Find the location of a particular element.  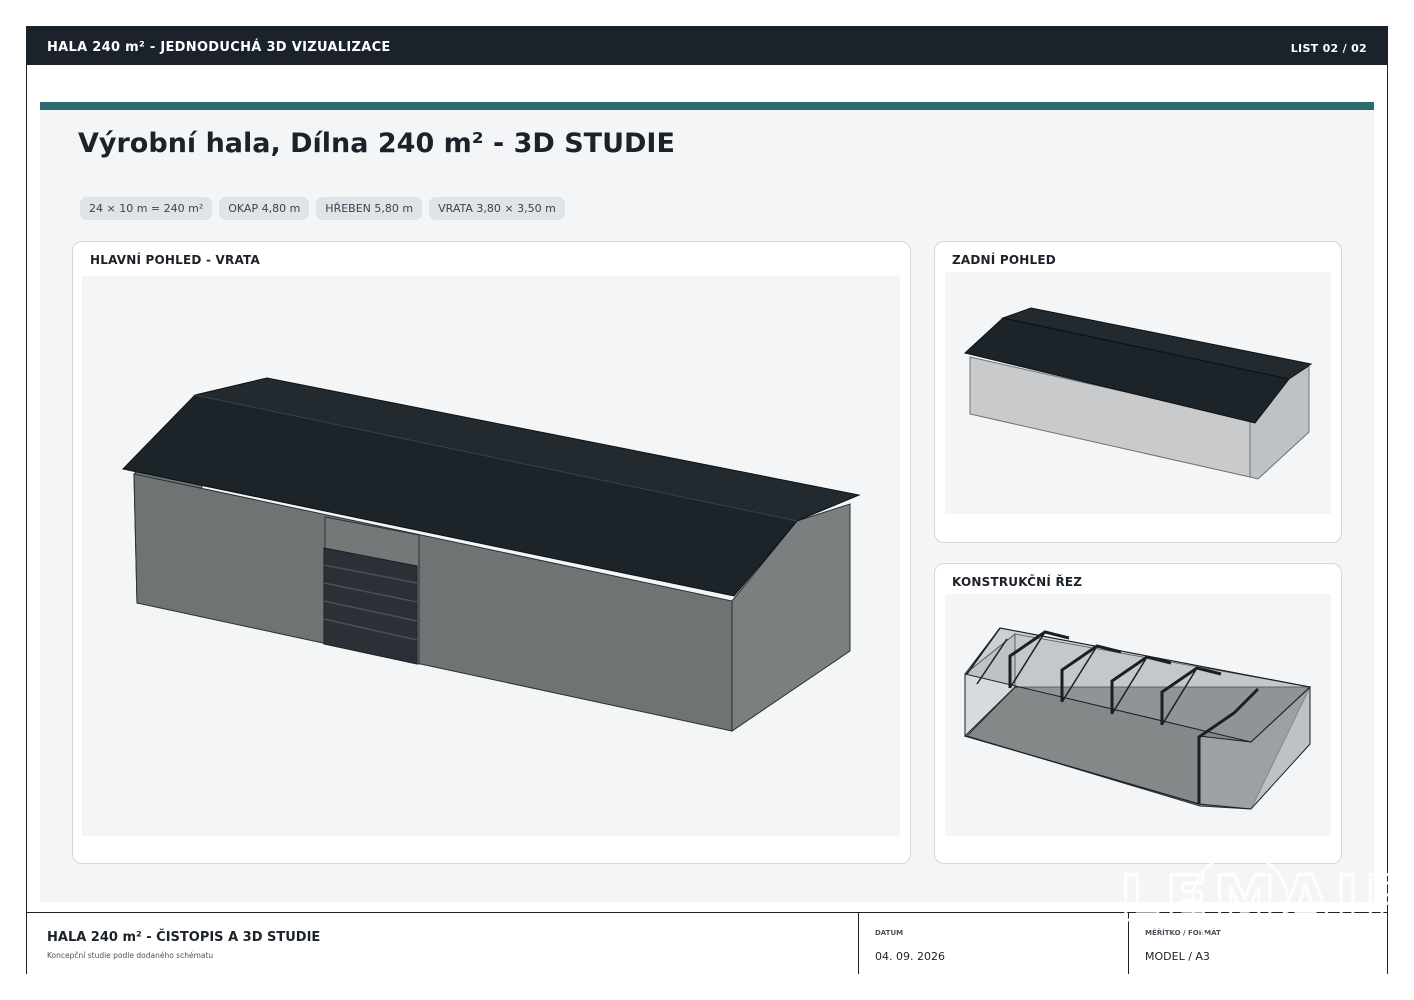

main-view-title: HLAVNÍ POHLED - VRATA is located at coordinates (175, 260).